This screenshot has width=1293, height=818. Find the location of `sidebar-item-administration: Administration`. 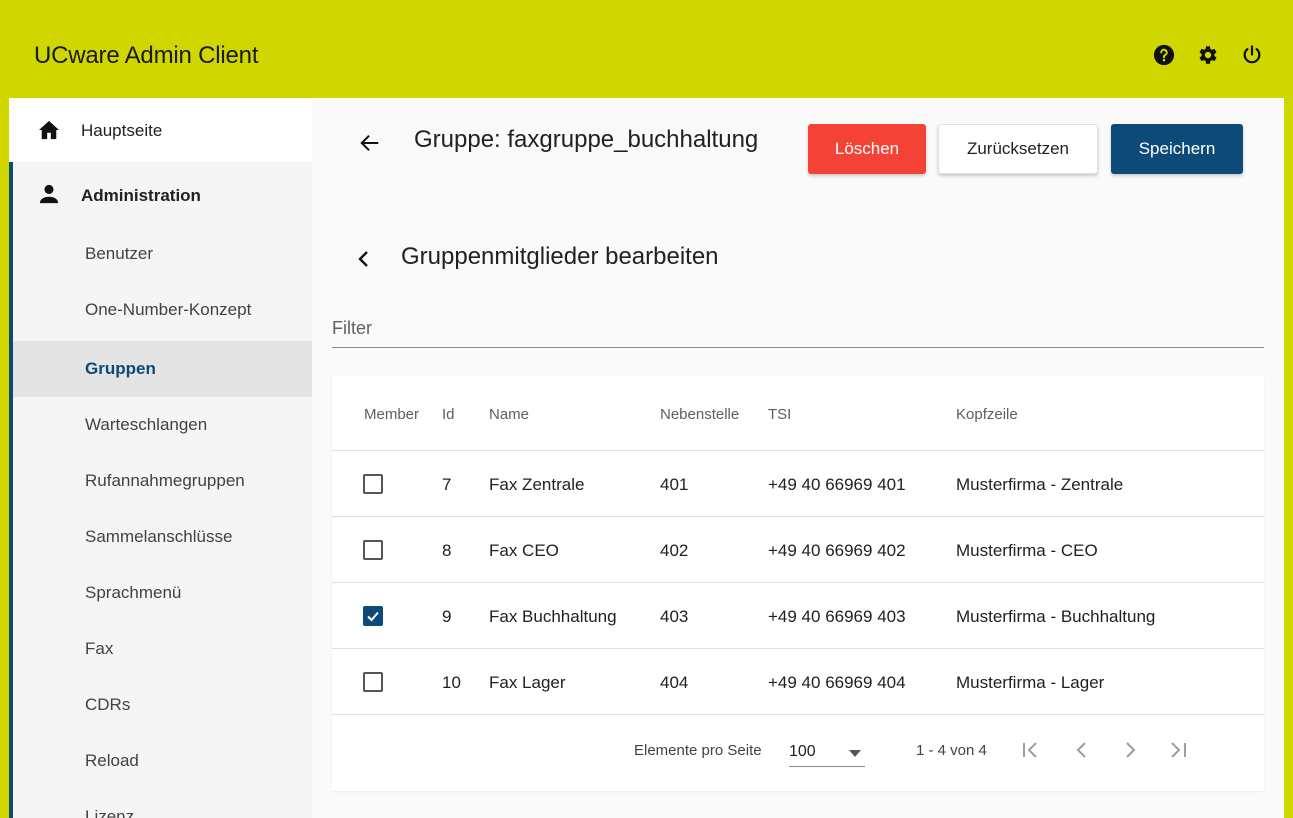

sidebar-item-administration: Administration is located at coordinates (162, 194).